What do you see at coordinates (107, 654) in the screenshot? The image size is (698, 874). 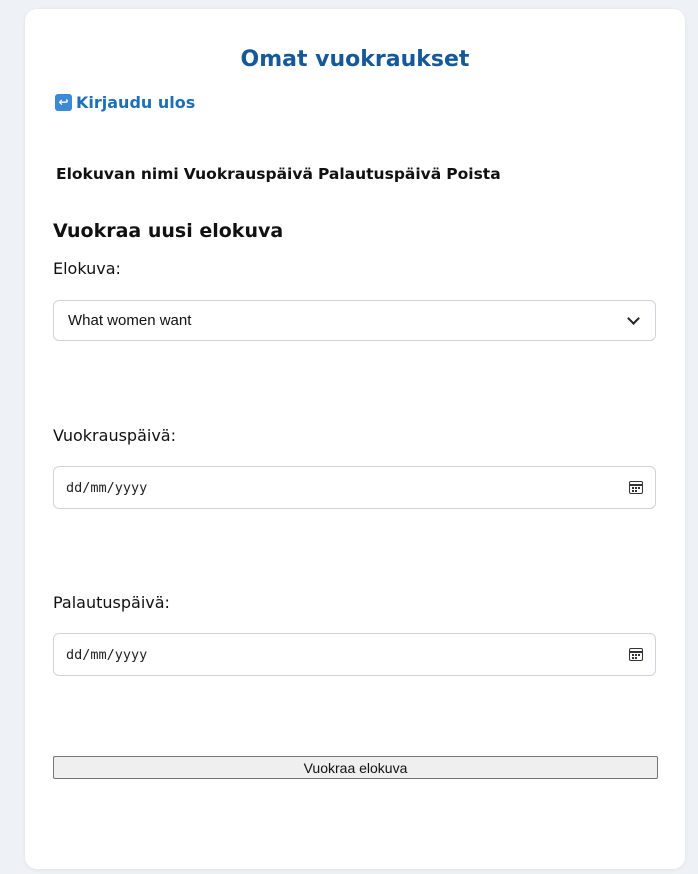 I see `return-date-placeholder: dd/mm/yyyy` at bounding box center [107, 654].